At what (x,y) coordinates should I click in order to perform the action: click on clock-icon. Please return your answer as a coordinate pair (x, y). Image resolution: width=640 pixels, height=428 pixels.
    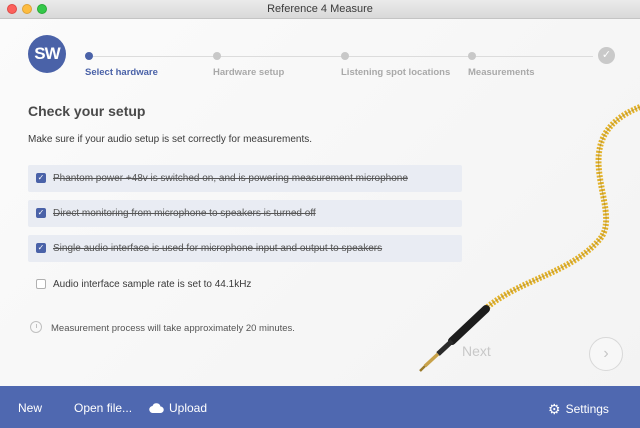
    Looking at the image, I should click on (36, 327).